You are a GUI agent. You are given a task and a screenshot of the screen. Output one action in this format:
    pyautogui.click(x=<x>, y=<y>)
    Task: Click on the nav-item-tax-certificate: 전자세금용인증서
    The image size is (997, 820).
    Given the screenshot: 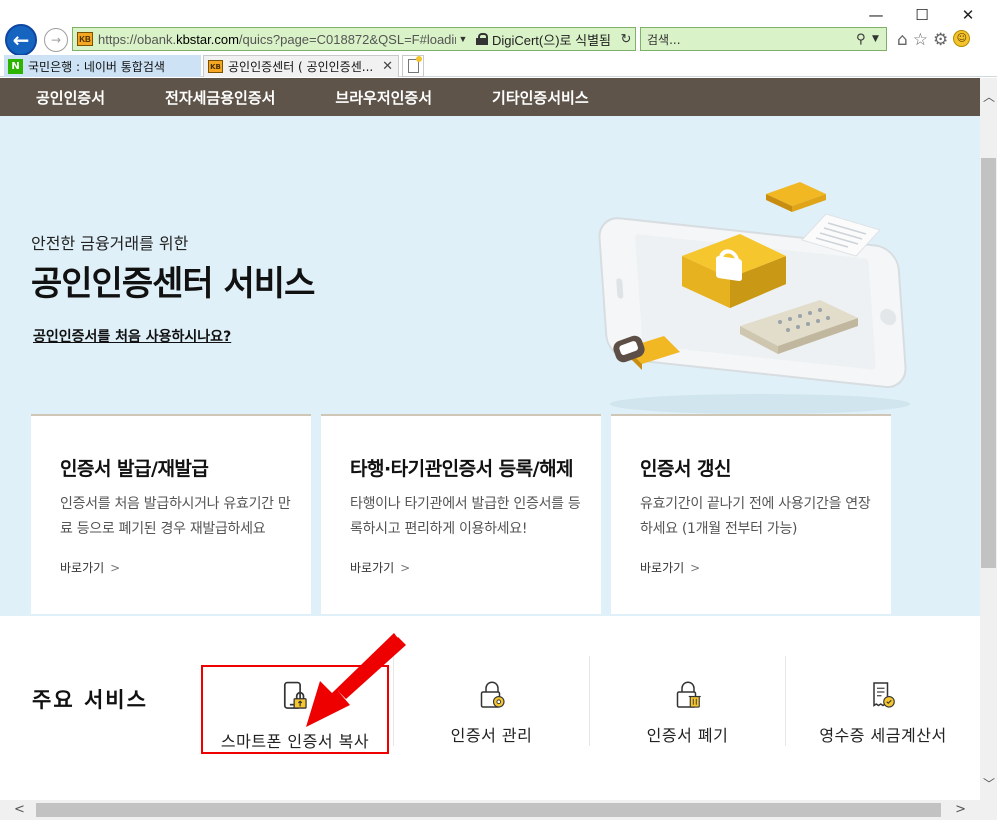 What is the action you would take?
    pyautogui.click(x=220, y=97)
    